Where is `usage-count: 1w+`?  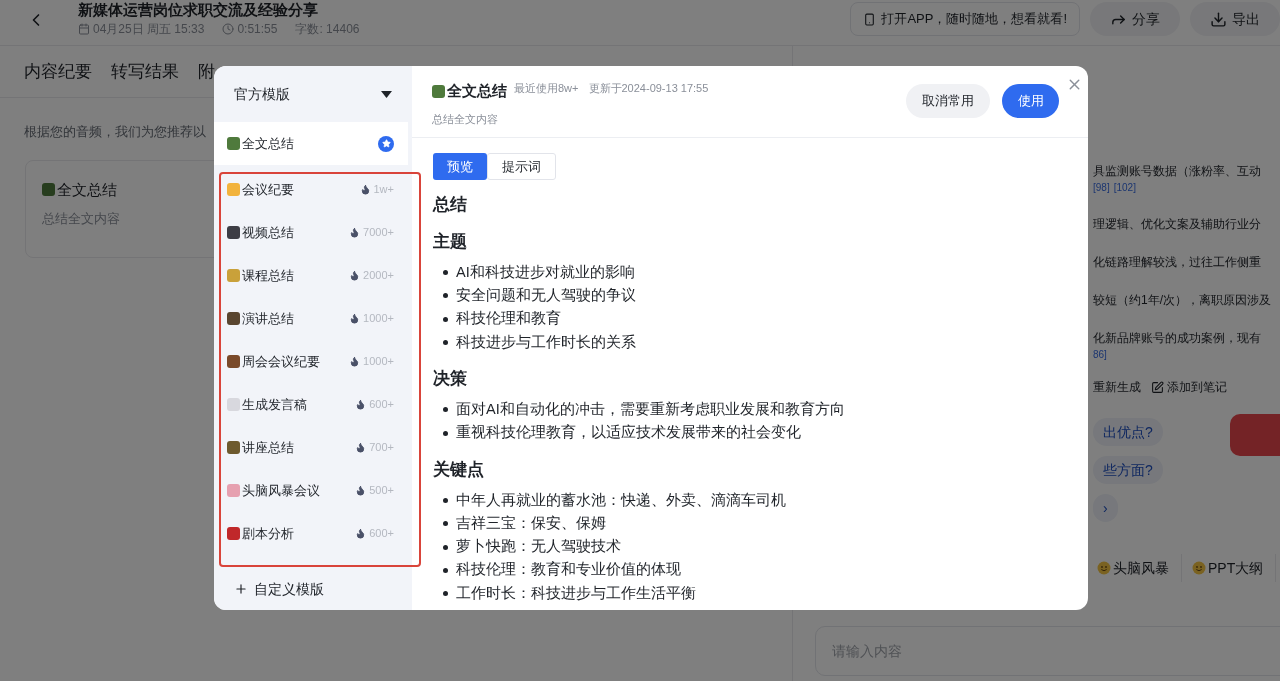 usage-count: 1w+ is located at coordinates (383, 190).